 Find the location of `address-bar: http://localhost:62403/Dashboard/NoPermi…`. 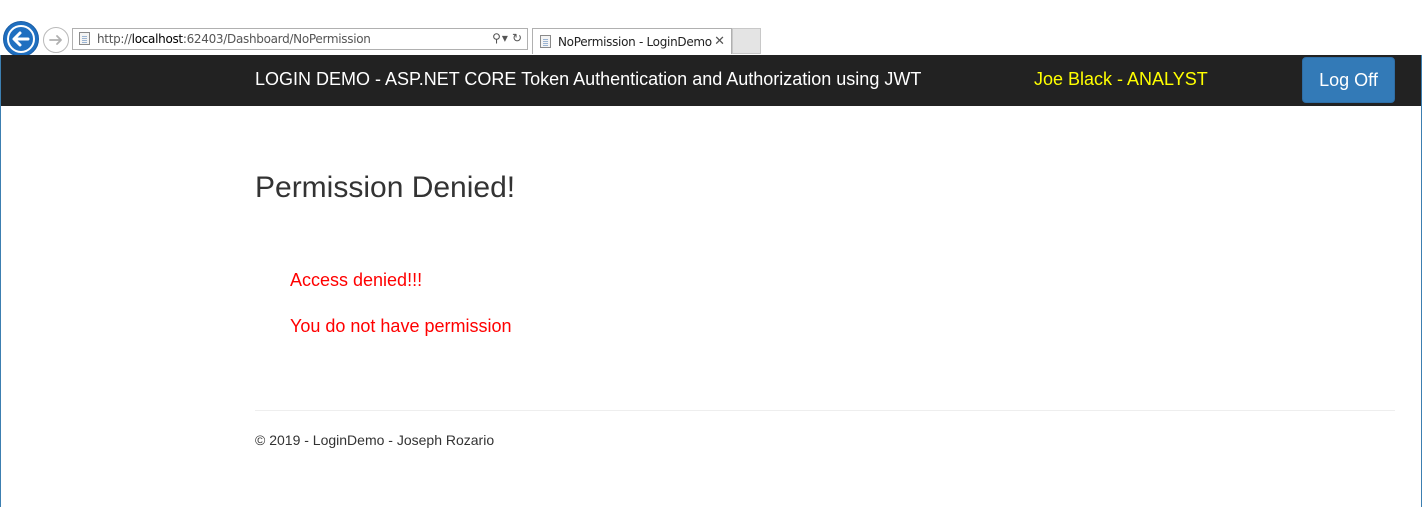

address-bar: http://localhost:62403/Dashboard/NoPermi… is located at coordinates (300, 39).